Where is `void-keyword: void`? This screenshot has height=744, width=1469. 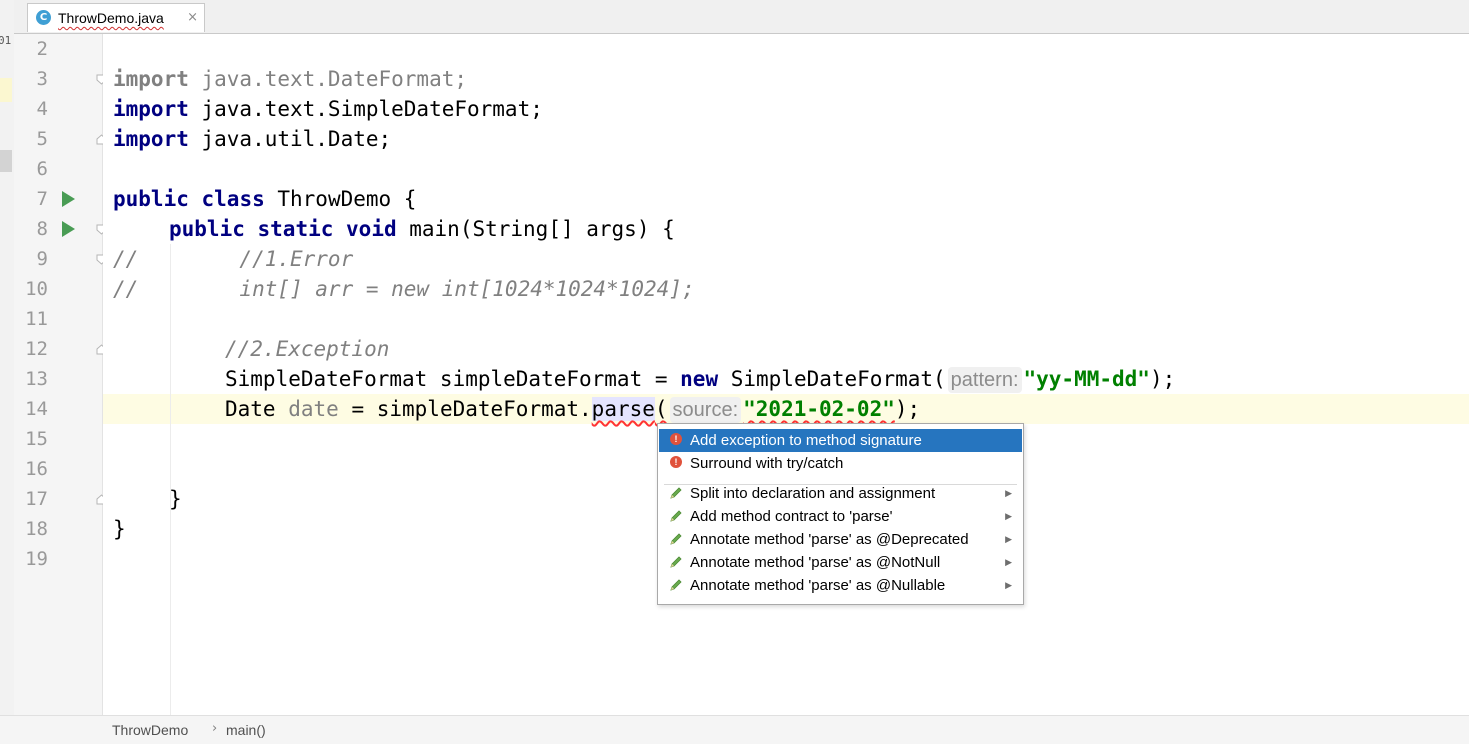
void-keyword: void is located at coordinates (371, 229).